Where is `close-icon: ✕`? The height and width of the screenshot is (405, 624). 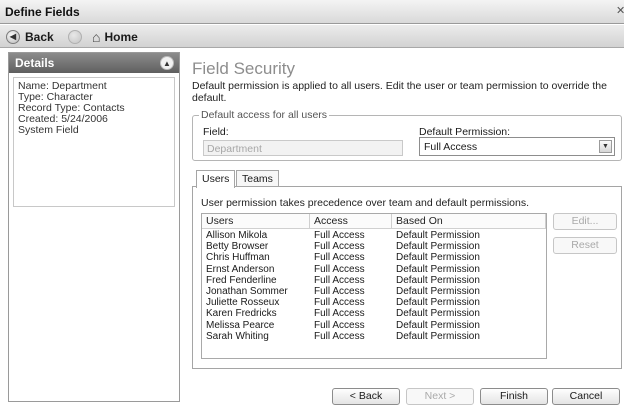
close-icon: ✕ is located at coordinates (620, 11).